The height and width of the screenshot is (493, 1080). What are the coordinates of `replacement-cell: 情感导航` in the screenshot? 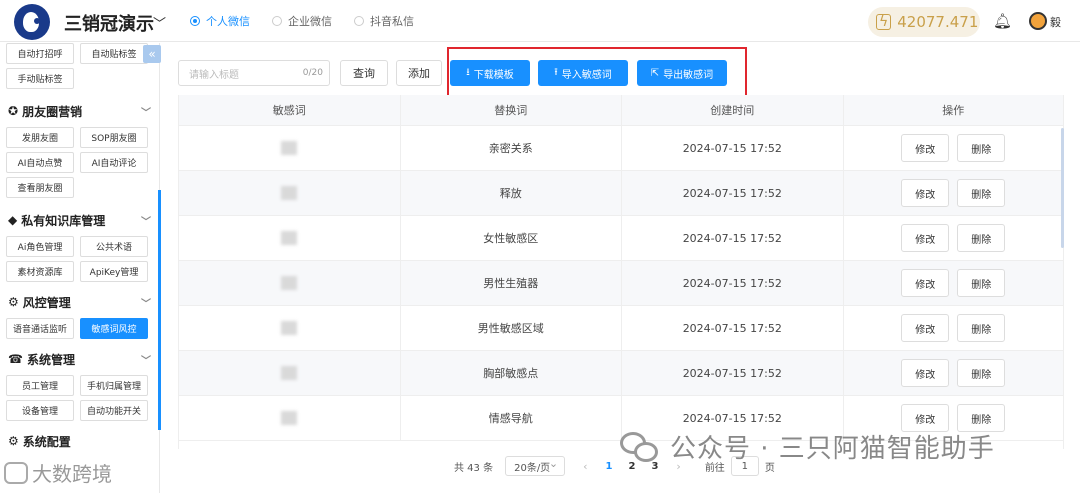 It's located at (511, 418).